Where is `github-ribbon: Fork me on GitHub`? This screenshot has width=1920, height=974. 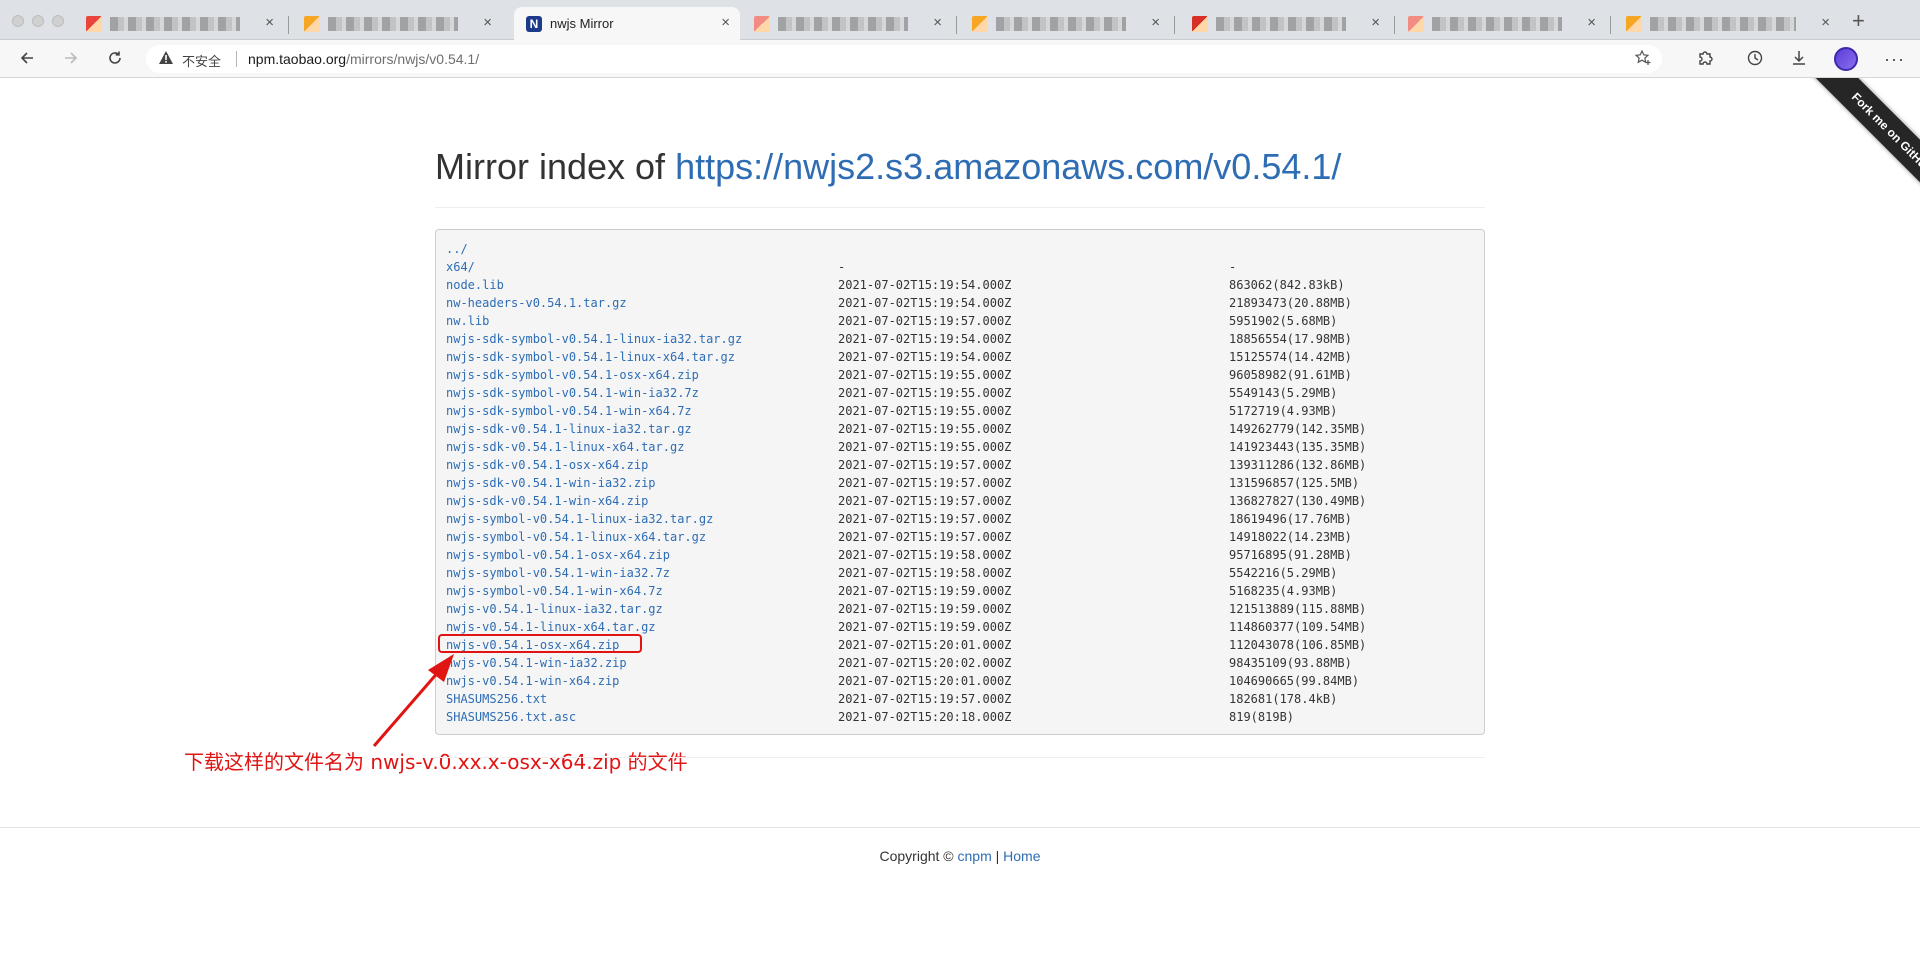
github-ribbon: Fork me on GitHub is located at coordinates (1845, 153).